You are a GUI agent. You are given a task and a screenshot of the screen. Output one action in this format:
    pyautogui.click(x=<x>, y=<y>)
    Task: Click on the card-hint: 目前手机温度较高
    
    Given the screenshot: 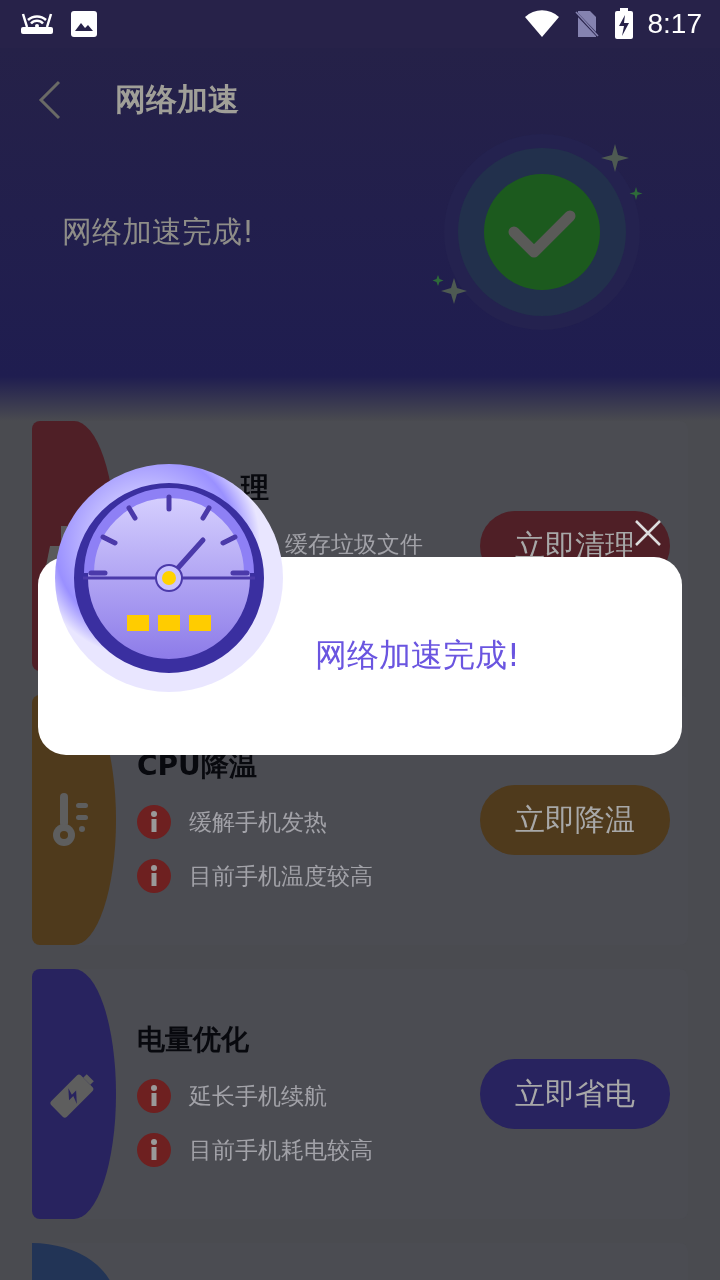 What is the action you would take?
    pyautogui.click(x=281, y=876)
    